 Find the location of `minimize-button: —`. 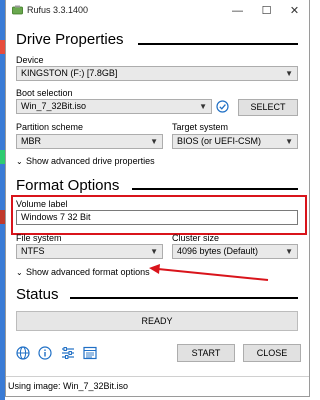

minimize-button: — is located at coordinates (237, 11).